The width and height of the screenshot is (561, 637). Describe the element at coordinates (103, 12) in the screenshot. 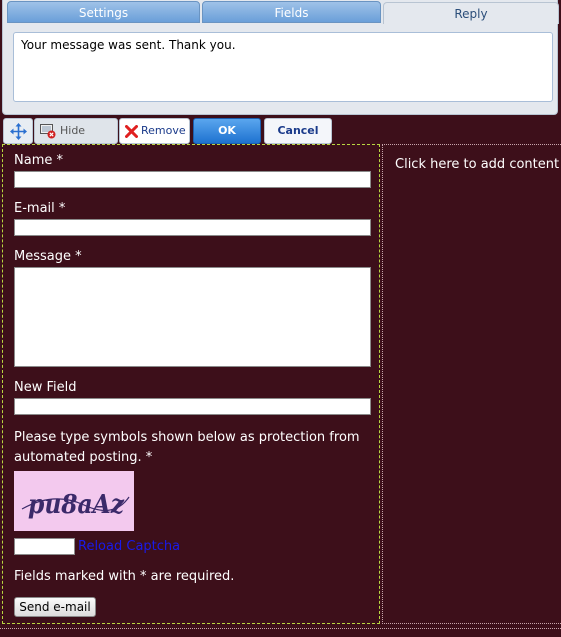

I see `tab-settings: Settings` at that location.